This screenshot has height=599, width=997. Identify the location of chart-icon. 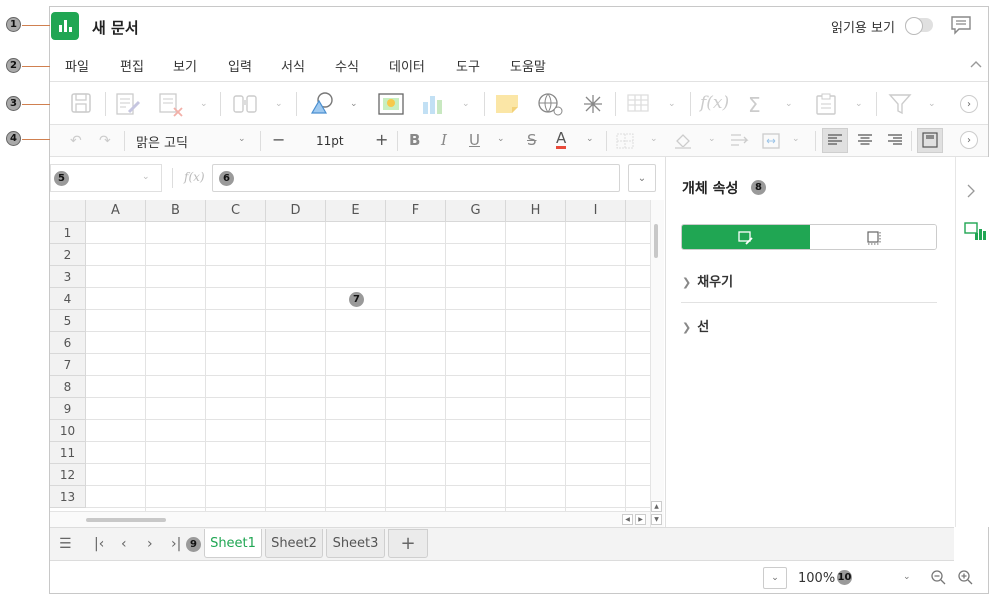
(433, 104).